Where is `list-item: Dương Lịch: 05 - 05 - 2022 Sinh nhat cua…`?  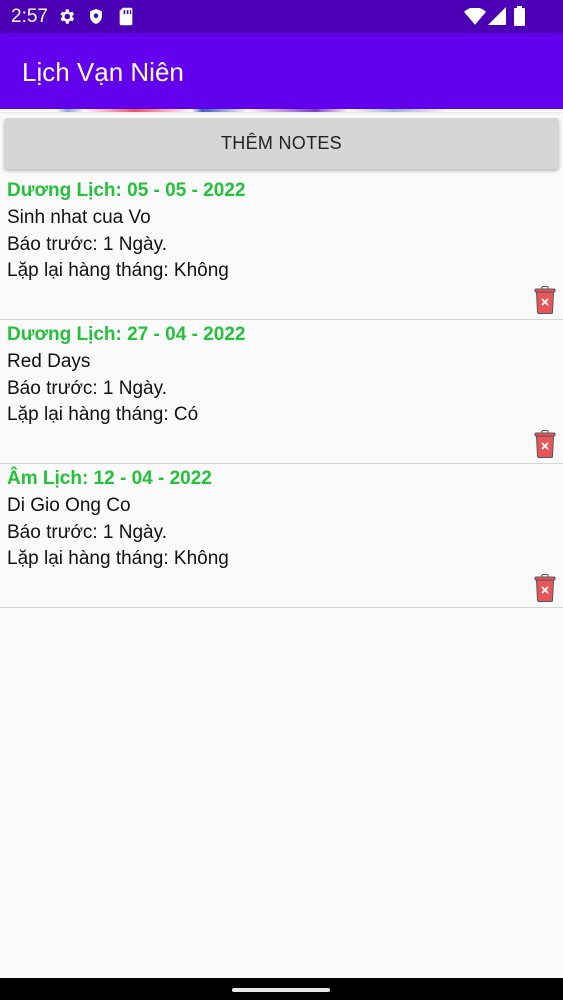 list-item: Dương Lịch: 05 - 05 - 2022 Sinh nhat cua… is located at coordinates (281, 248).